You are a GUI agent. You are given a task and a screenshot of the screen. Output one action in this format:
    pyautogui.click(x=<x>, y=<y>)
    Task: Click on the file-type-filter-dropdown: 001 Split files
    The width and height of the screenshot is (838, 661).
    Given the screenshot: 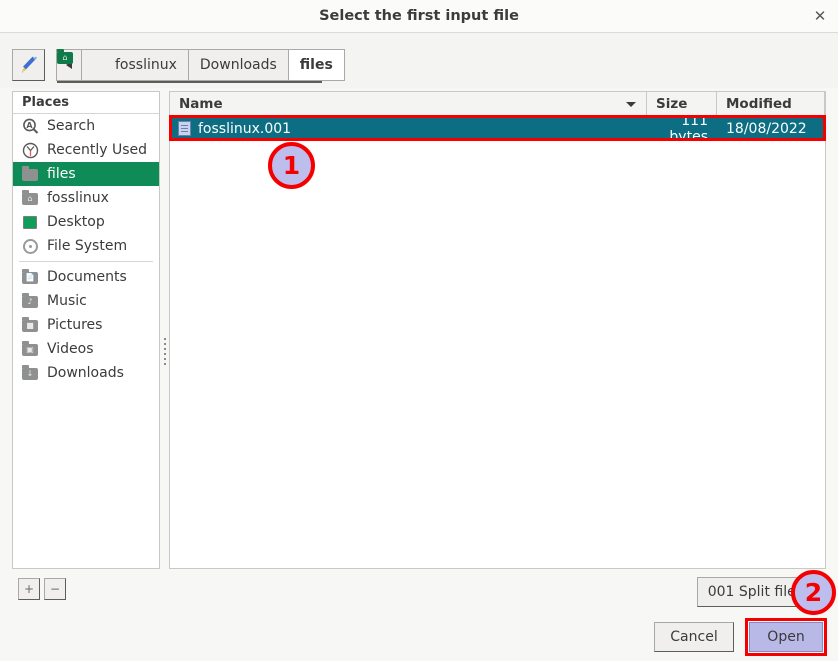 What is the action you would take?
    pyautogui.click(x=761, y=592)
    